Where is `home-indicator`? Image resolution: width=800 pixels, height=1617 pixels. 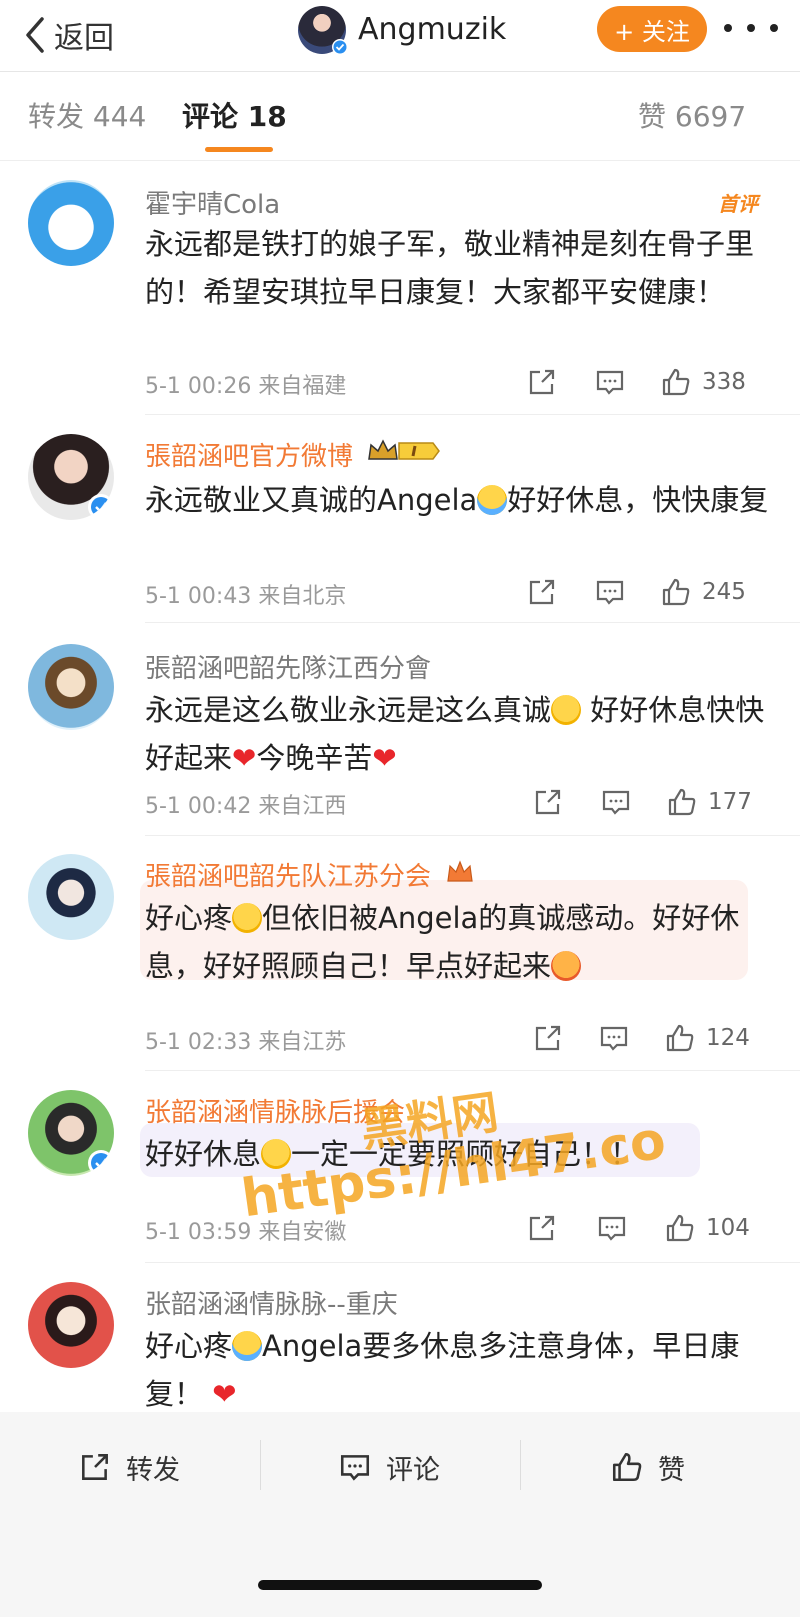
home-indicator is located at coordinates (400, 1585).